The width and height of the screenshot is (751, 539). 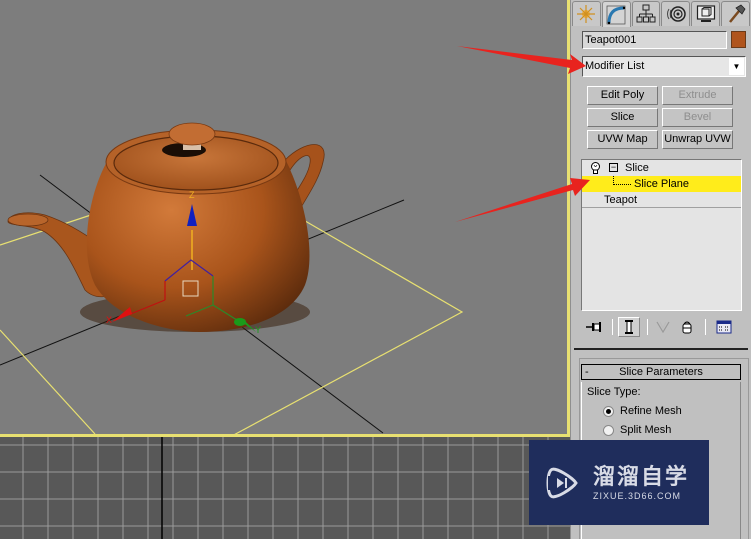 I want to click on unwrap-uvw-button: Unwrap UVW, so click(x=697, y=139).